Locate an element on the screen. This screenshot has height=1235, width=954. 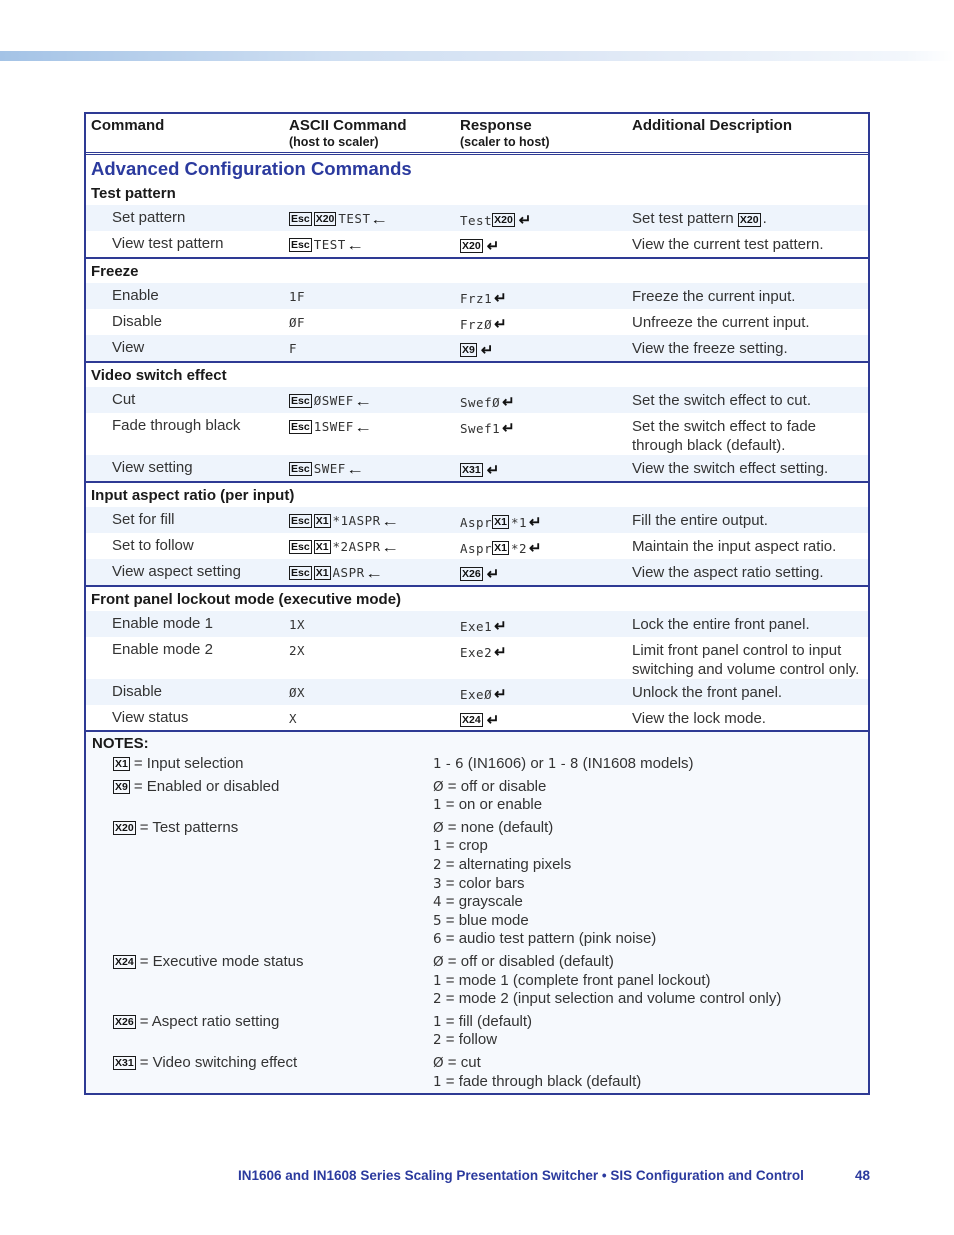
variable-box-x9: X9 is located at coordinates (121, 786).